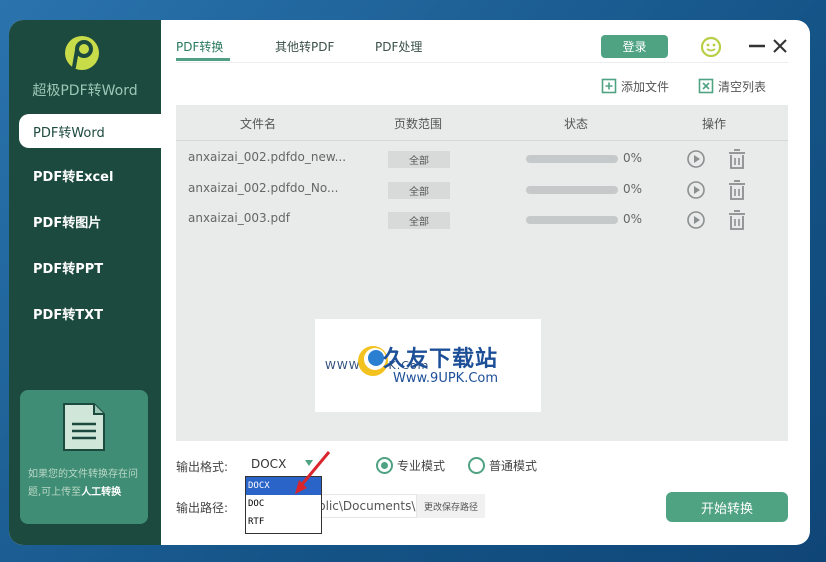 This screenshot has height=562, width=826. Describe the element at coordinates (482, 62) in the screenshot. I see `tabs-divider` at that location.